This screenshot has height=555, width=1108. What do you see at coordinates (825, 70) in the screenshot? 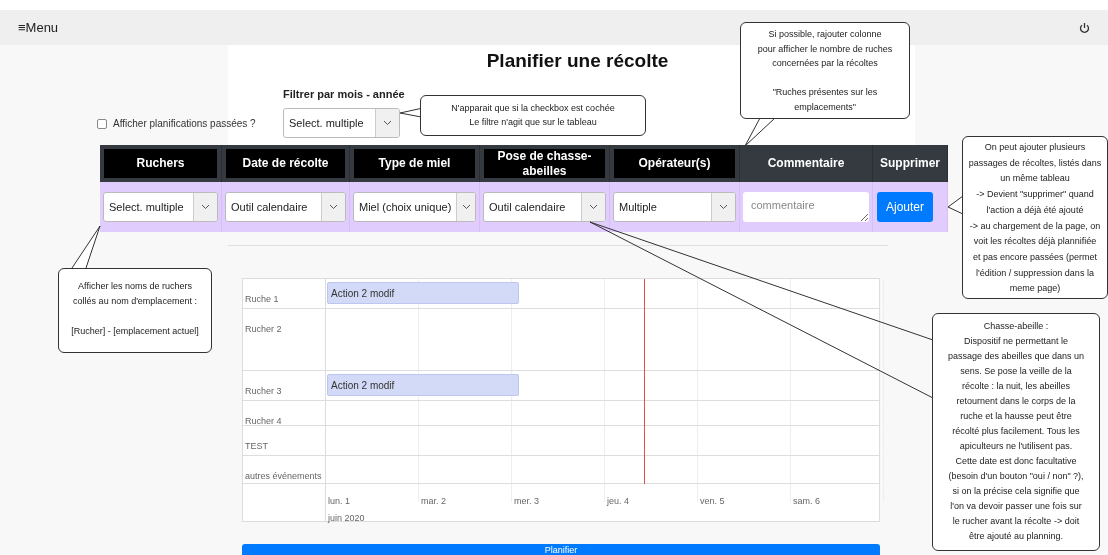
I see `callout-note: Si possible, rajouter colonne pour afficher le nombre de ruches concernées par la récoltes "Ruches présentes sur les emplacements"` at bounding box center [825, 70].